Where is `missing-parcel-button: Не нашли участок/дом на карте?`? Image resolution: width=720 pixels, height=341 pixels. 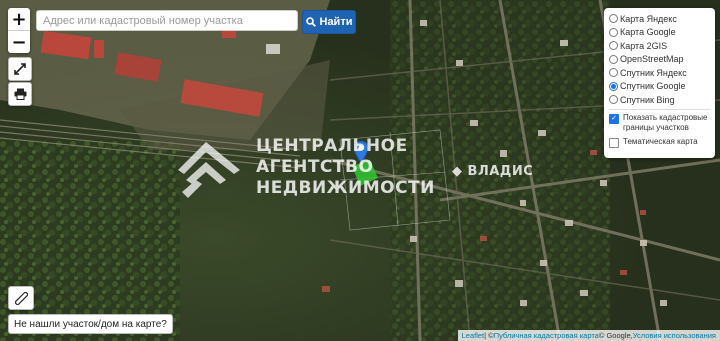 missing-parcel-button: Не нашли участок/дом на карте? is located at coordinates (90, 324).